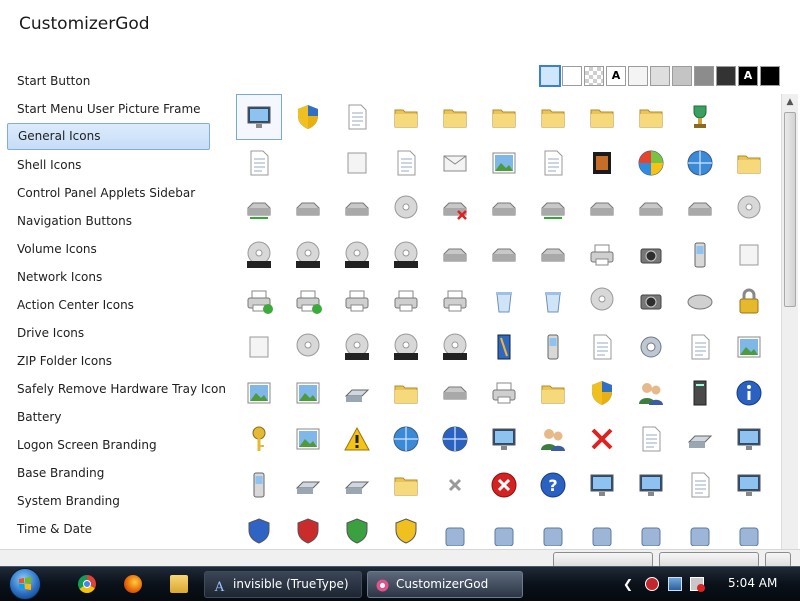 Image resolution: width=800 pixels, height=603 pixels. What do you see at coordinates (116, 389) in the screenshot?
I see `sidebar-item: Safely Remove Hardware Tray Icon` at bounding box center [116, 389].